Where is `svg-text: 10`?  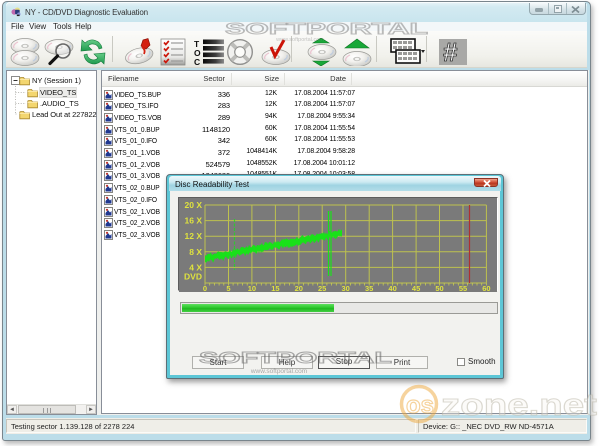 svg-text: 10 is located at coordinates (252, 288).